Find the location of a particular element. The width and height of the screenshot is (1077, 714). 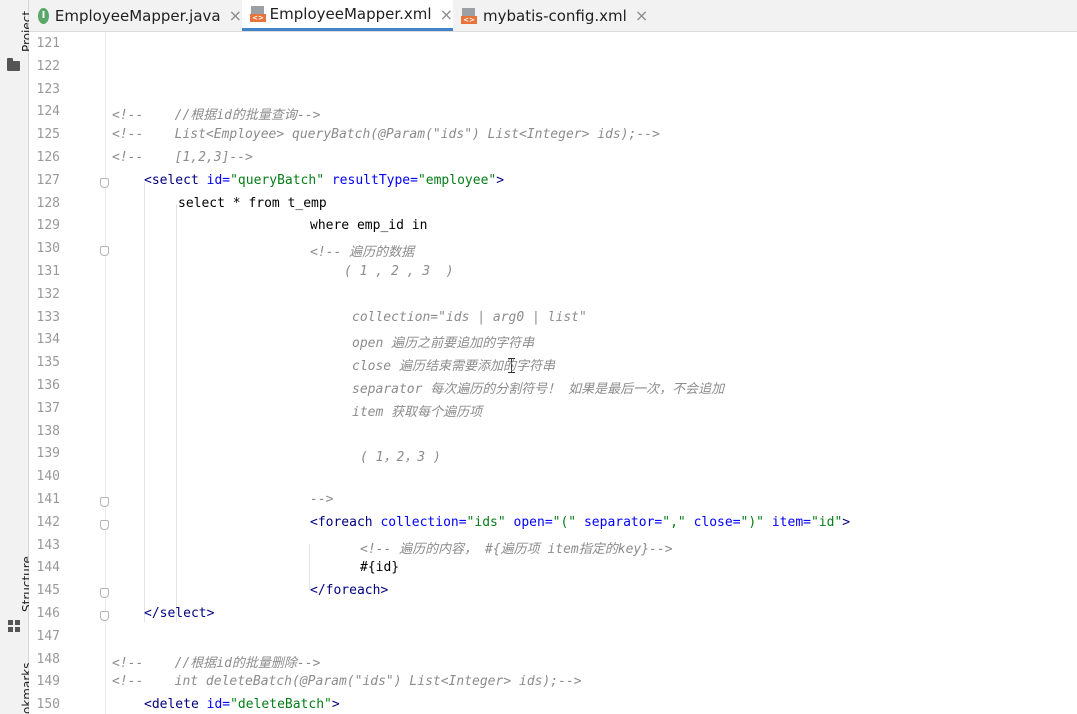

code-line: <!-- 遍历的内容， #{遍历项 item指定的key}--> is located at coordinates (516, 547).